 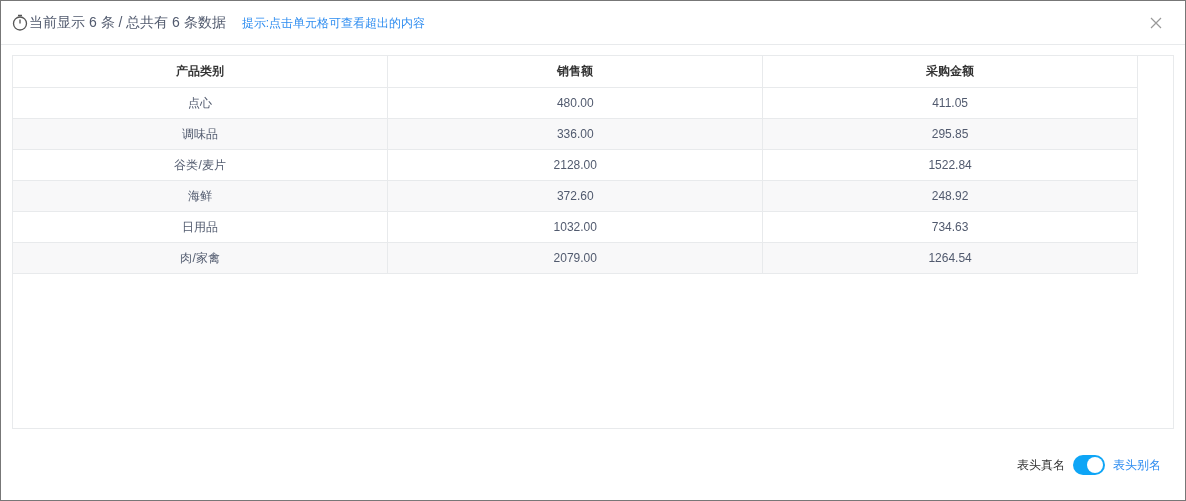 What do you see at coordinates (950, 102) in the screenshot?
I see `table-cell: 411.05` at bounding box center [950, 102].